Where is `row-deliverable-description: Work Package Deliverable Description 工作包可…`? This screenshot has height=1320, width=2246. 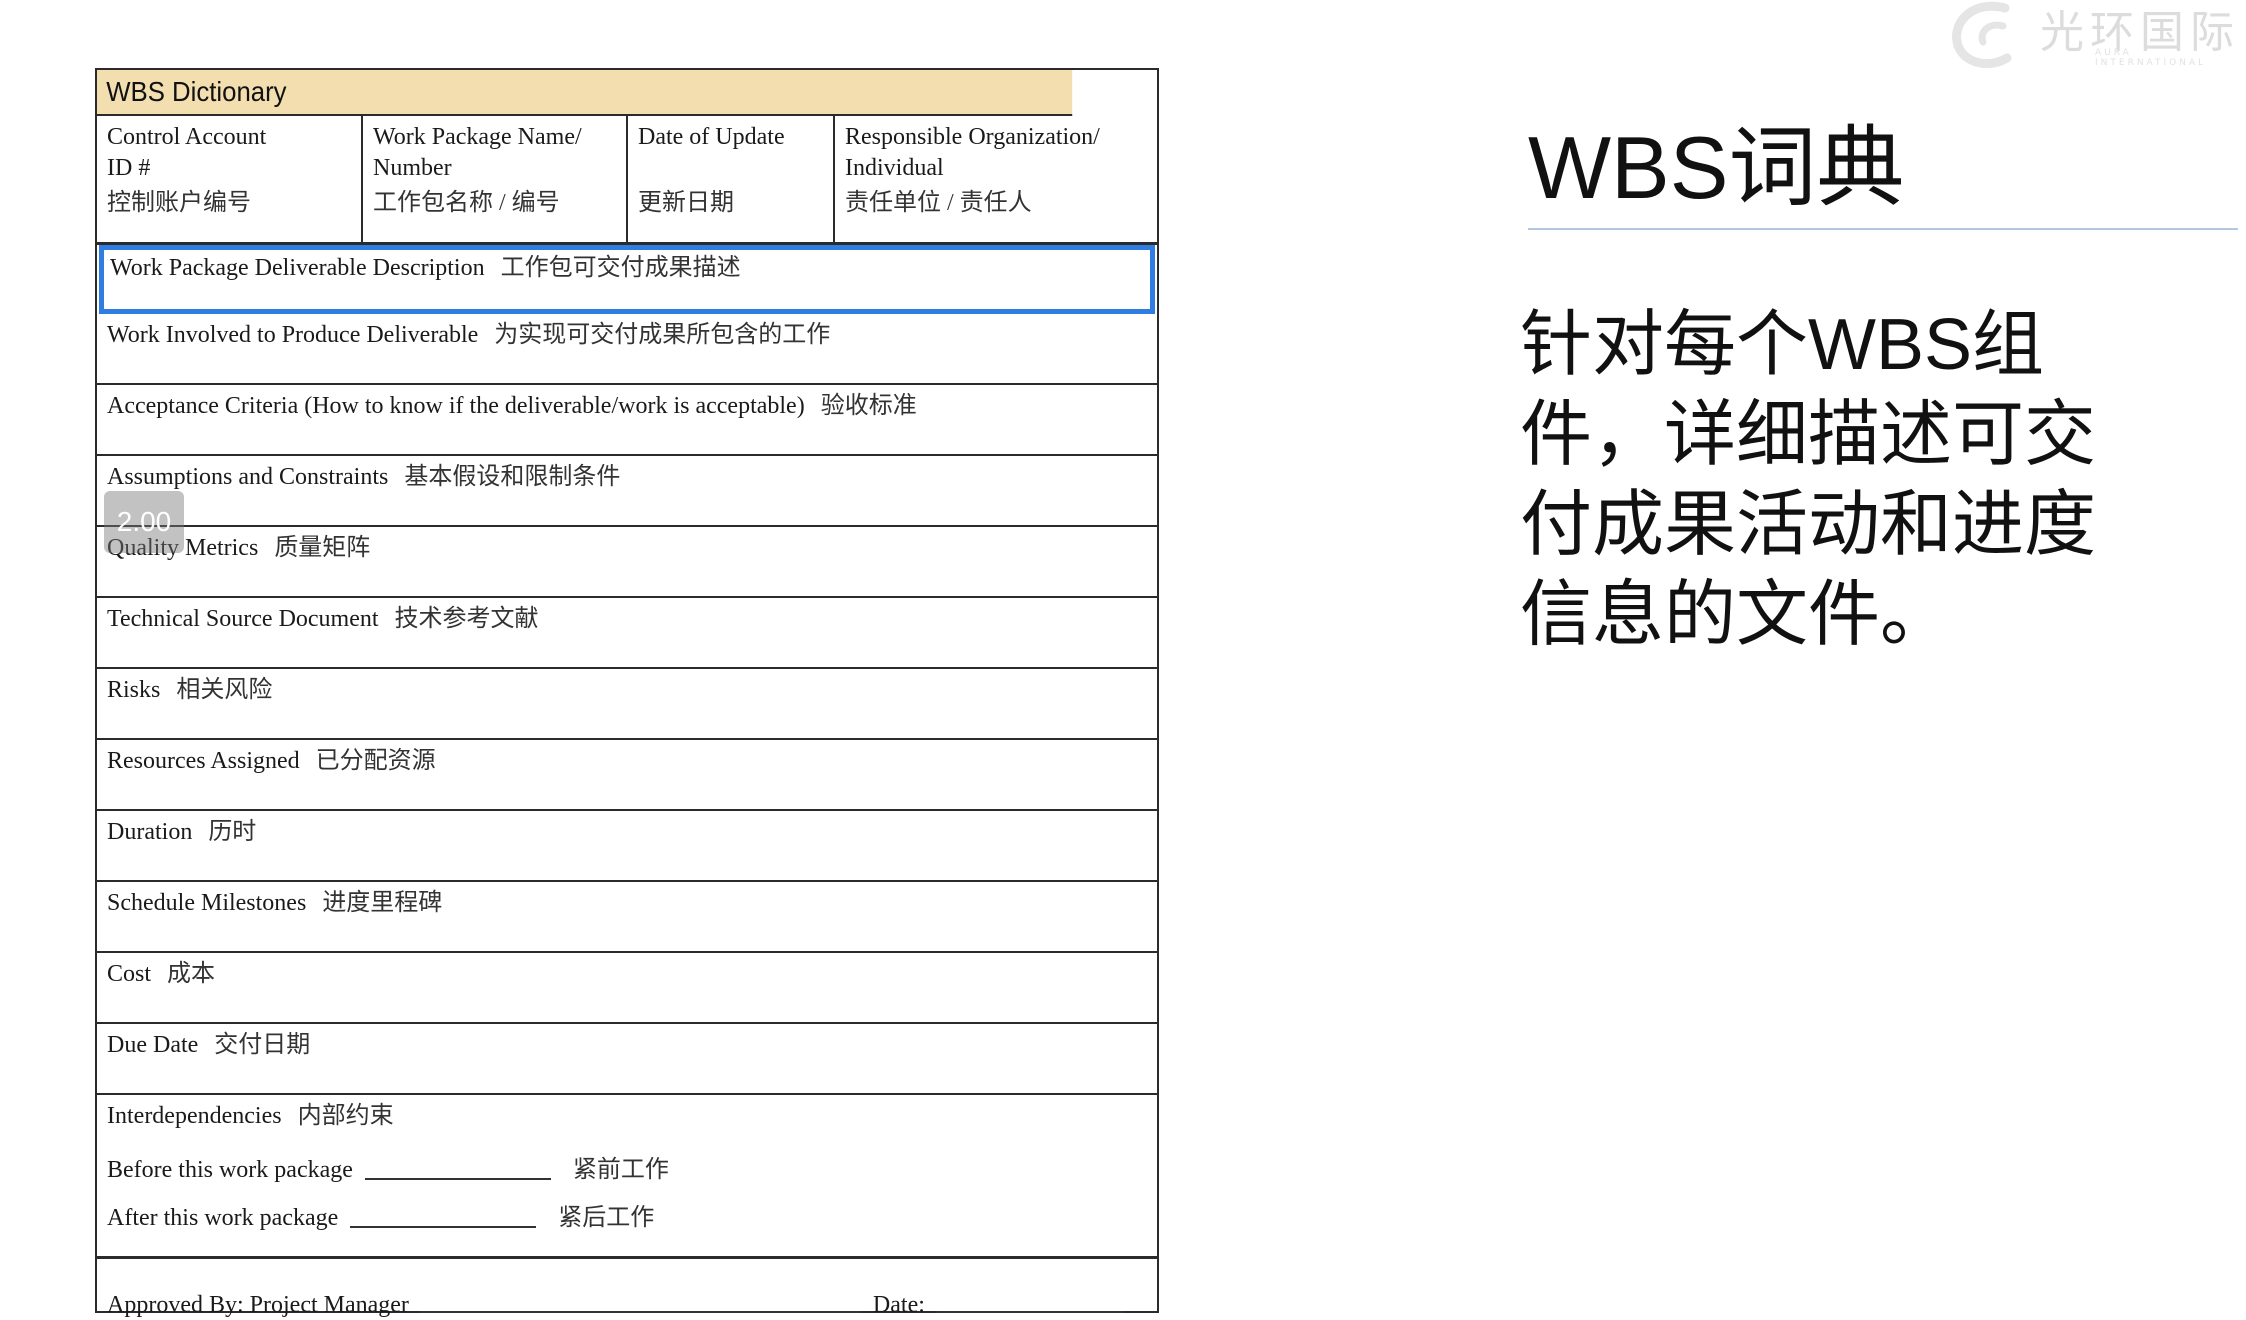 row-deliverable-description: Work Package Deliverable Description 工作包可… is located at coordinates (627, 279).